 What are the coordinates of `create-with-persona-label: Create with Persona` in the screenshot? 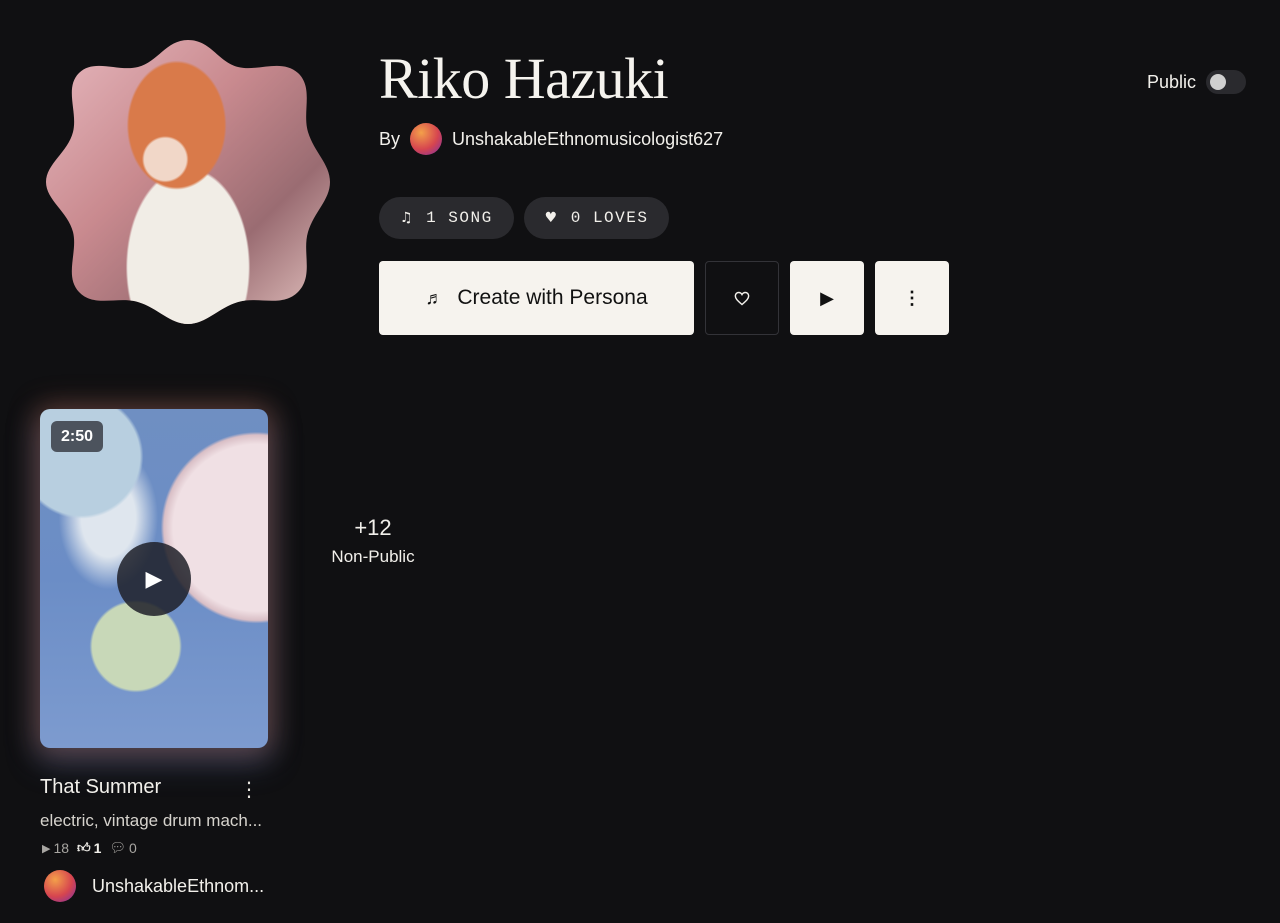 It's located at (552, 297).